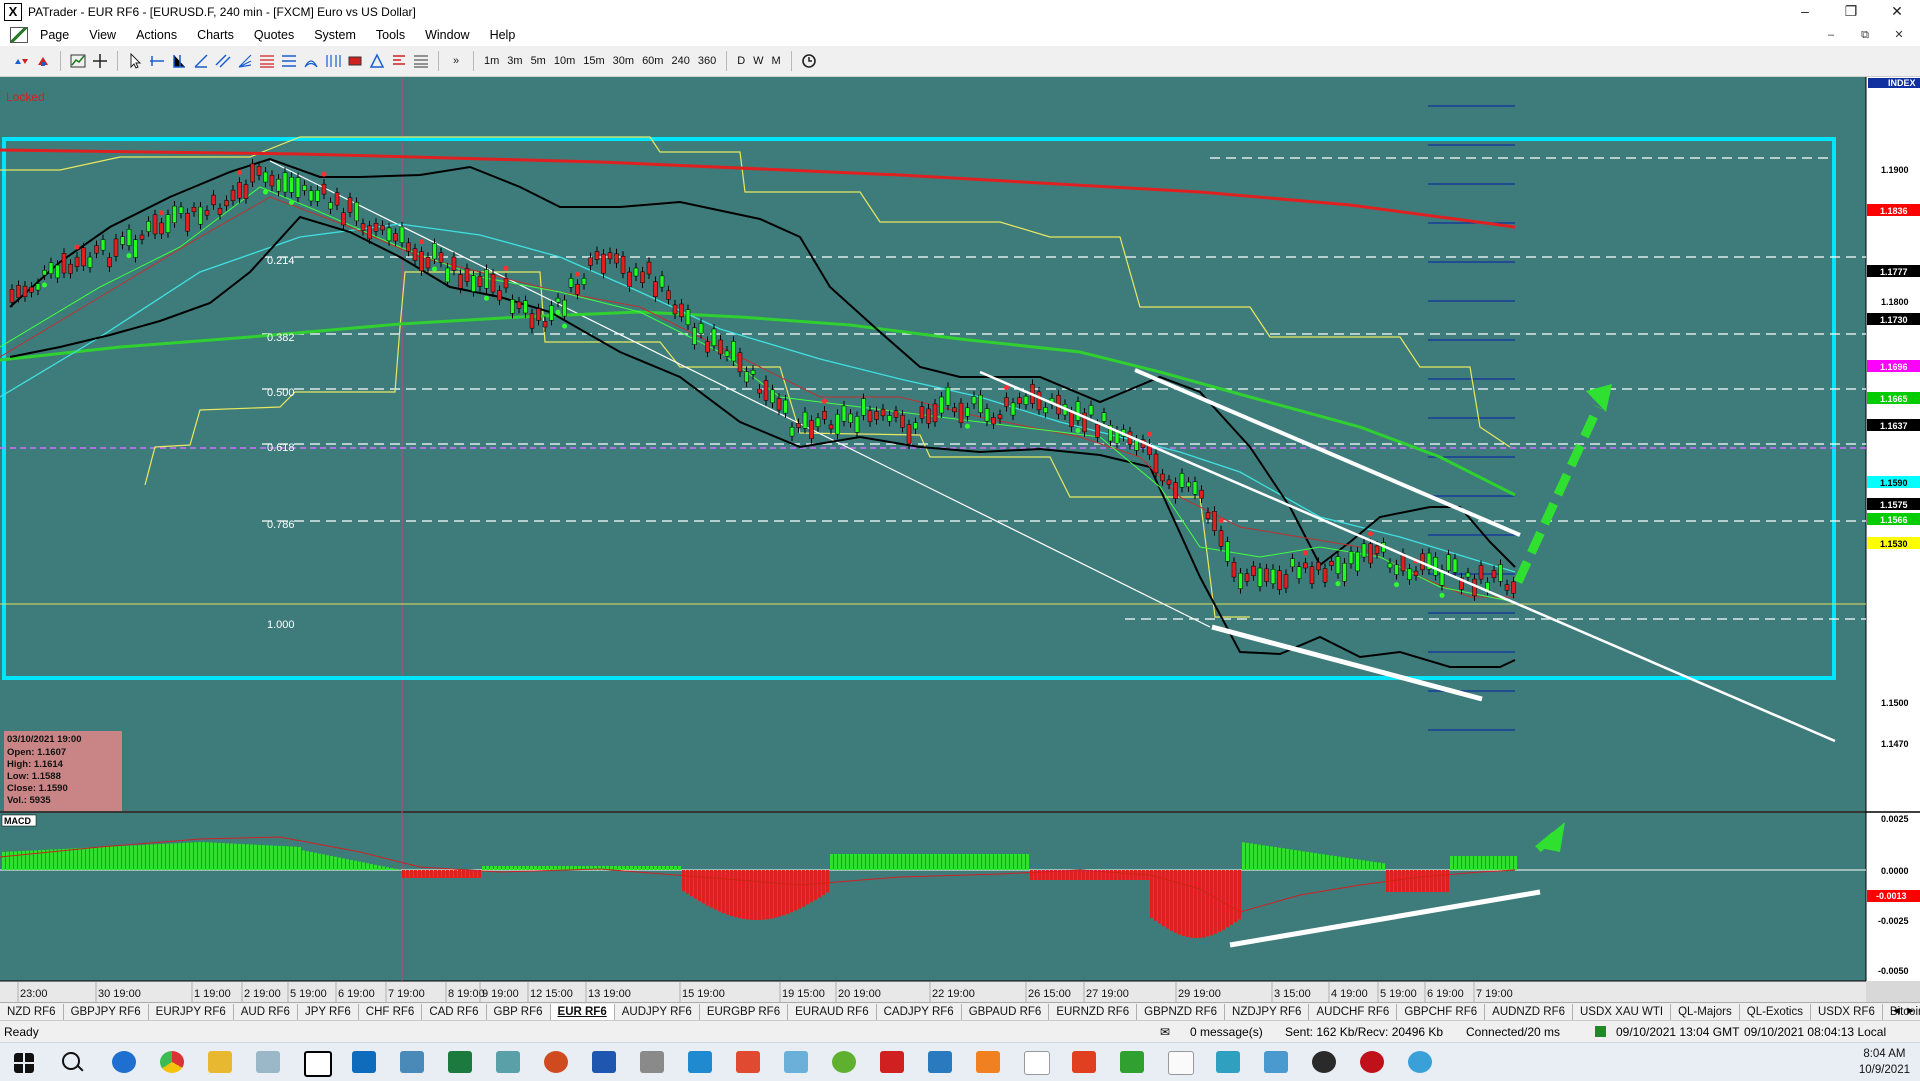  I want to click on mdi-minimize-button: –, so click(1831, 35).